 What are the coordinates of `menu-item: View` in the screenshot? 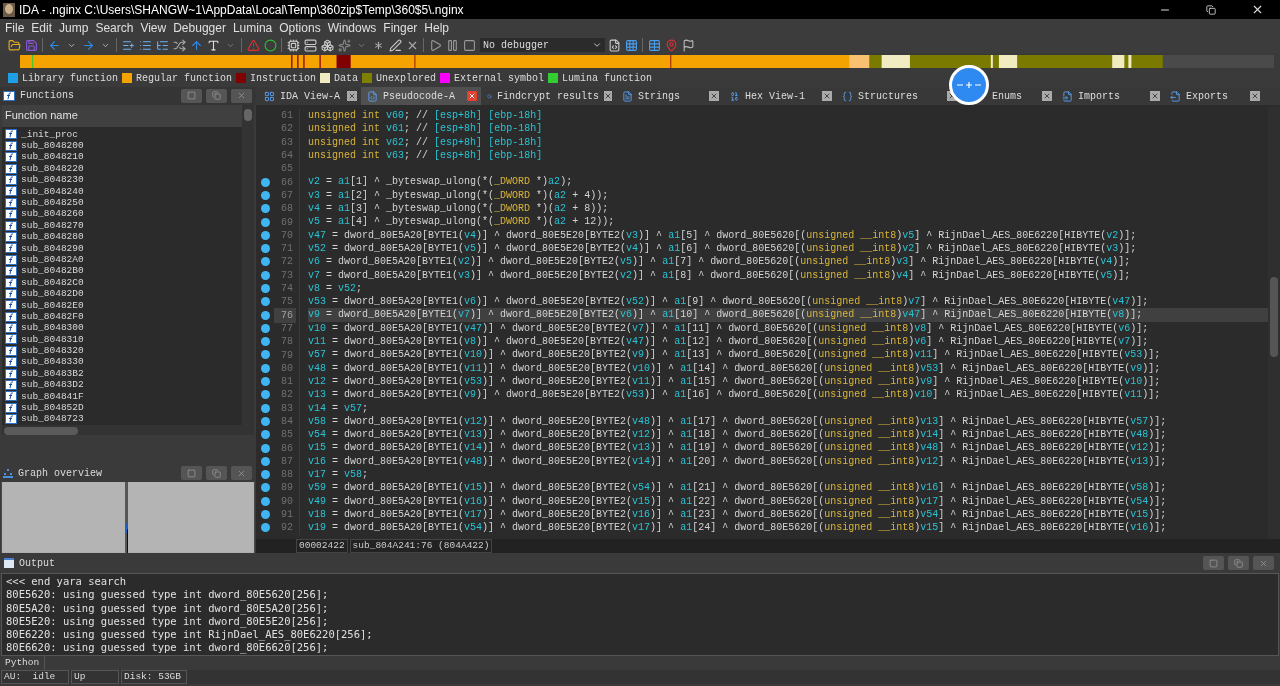 It's located at (153, 28).